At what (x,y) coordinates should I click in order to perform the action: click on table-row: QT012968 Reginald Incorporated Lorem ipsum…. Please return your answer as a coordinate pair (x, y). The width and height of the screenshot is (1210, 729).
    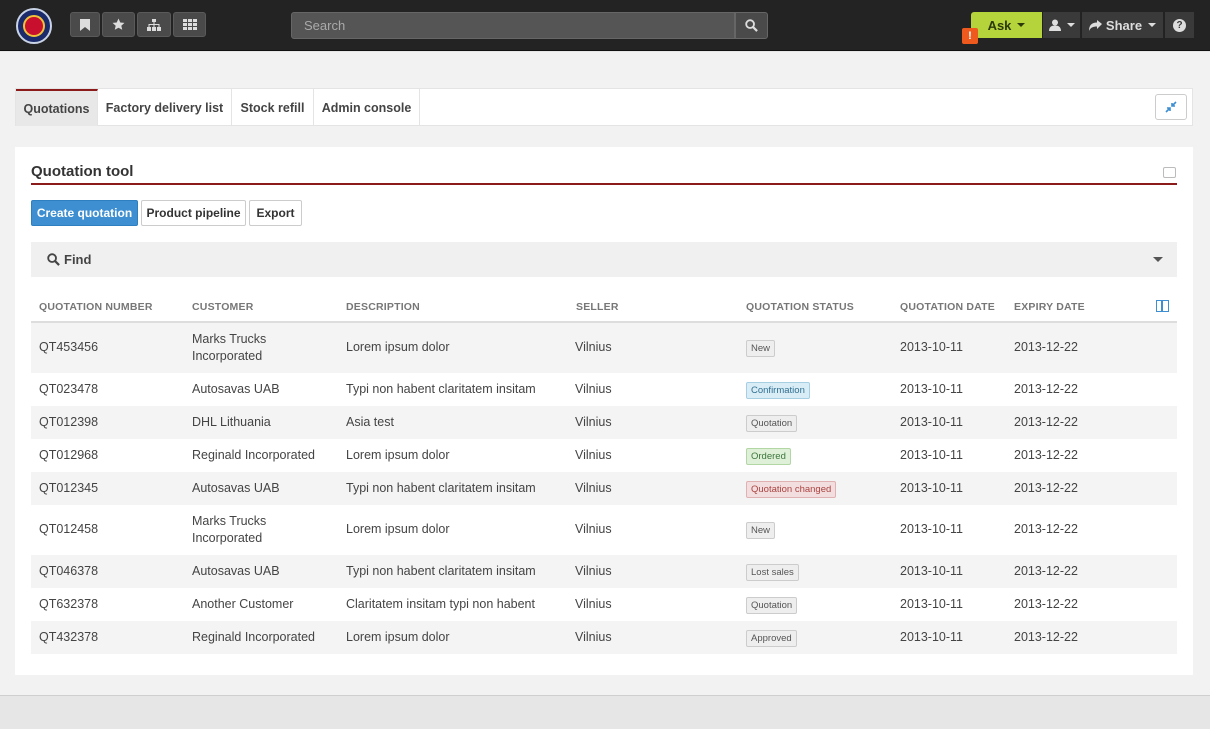
    Looking at the image, I should click on (604, 455).